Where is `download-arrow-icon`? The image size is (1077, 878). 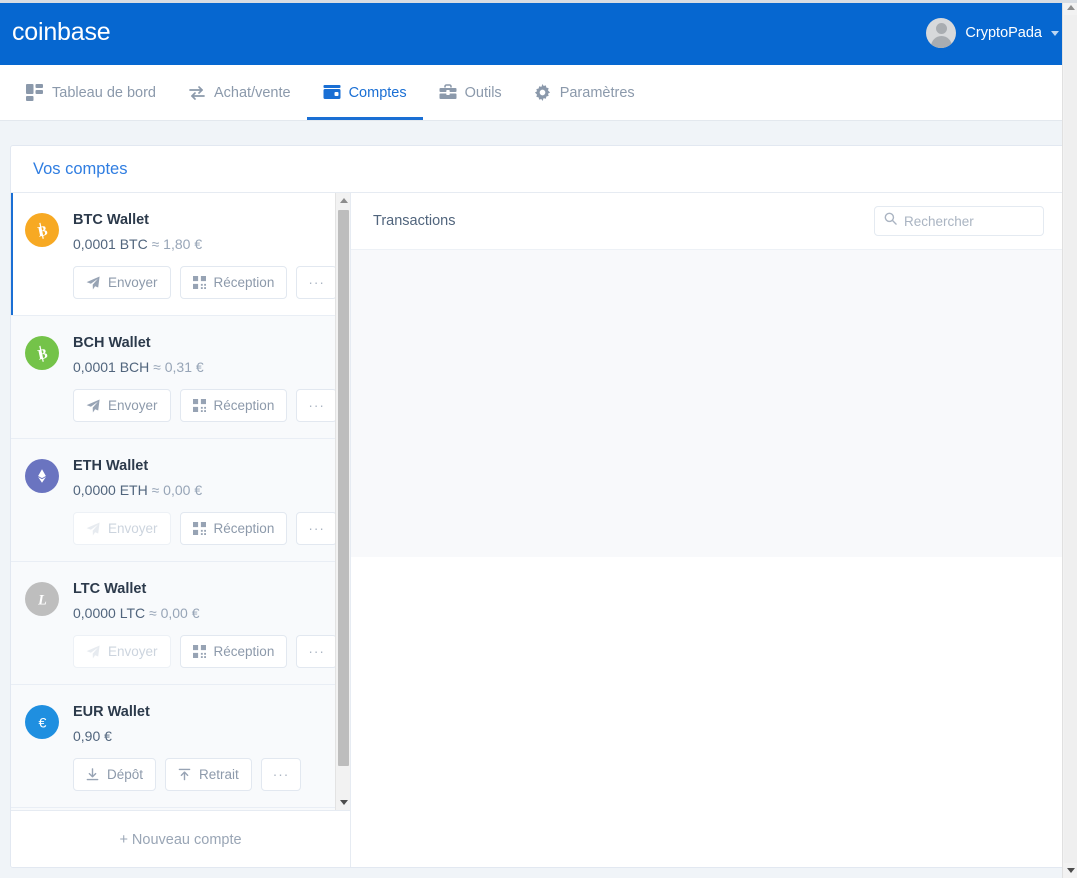
download-arrow-icon is located at coordinates (92, 774).